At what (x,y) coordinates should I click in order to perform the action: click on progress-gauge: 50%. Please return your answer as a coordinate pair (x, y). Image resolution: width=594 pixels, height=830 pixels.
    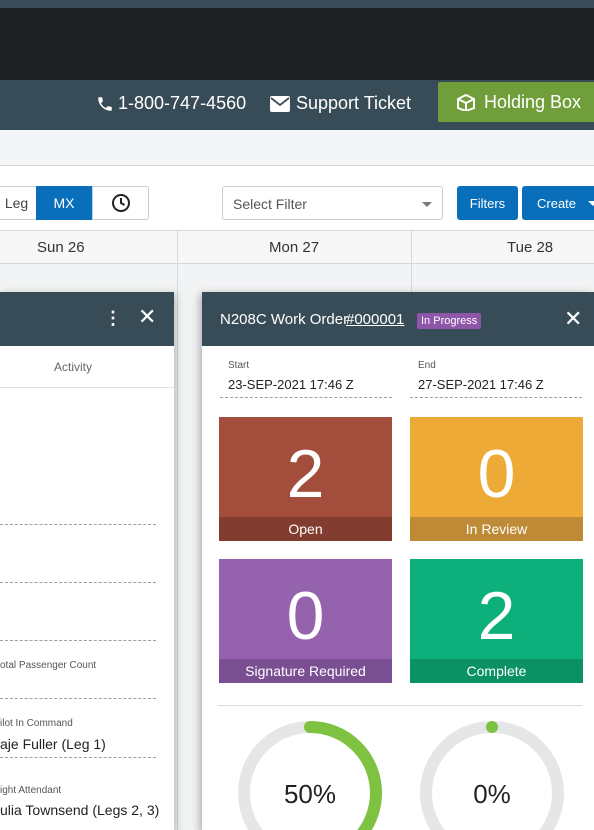
    Looking at the image, I should click on (310, 775).